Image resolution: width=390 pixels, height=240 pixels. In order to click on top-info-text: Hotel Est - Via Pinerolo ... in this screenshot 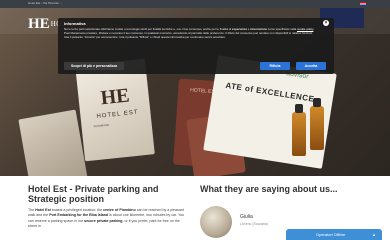, I will do `click(45, 3)`.